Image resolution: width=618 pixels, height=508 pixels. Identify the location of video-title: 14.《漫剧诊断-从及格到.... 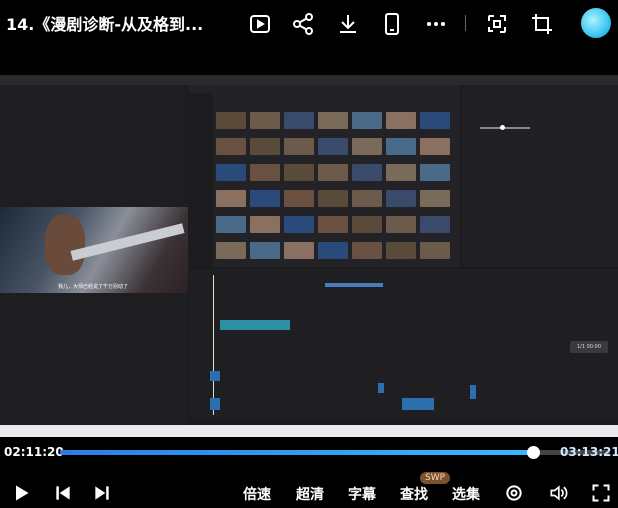
(105, 24).